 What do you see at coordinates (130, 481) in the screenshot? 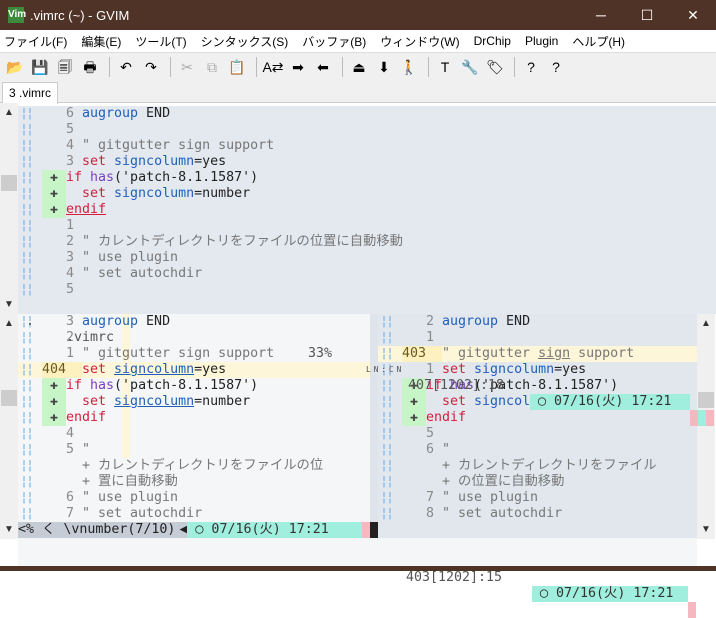
I see `code-token: + 置に自動移動` at bounding box center [130, 481].